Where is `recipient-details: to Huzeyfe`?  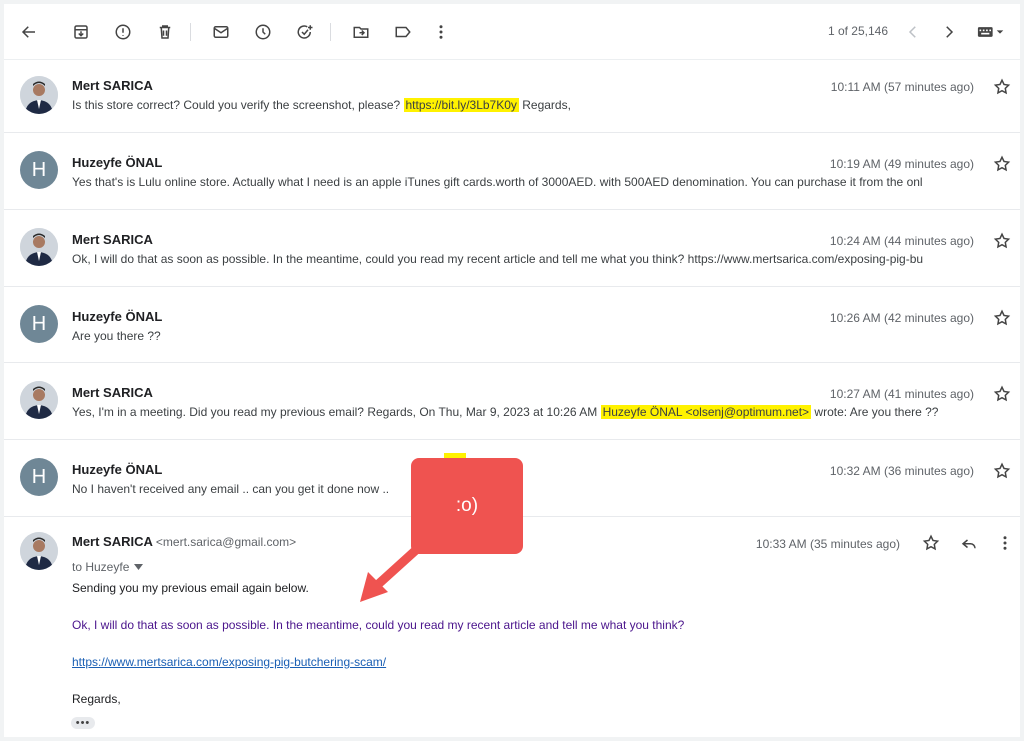
recipient-details: to Huzeyfe is located at coordinates (108, 567).